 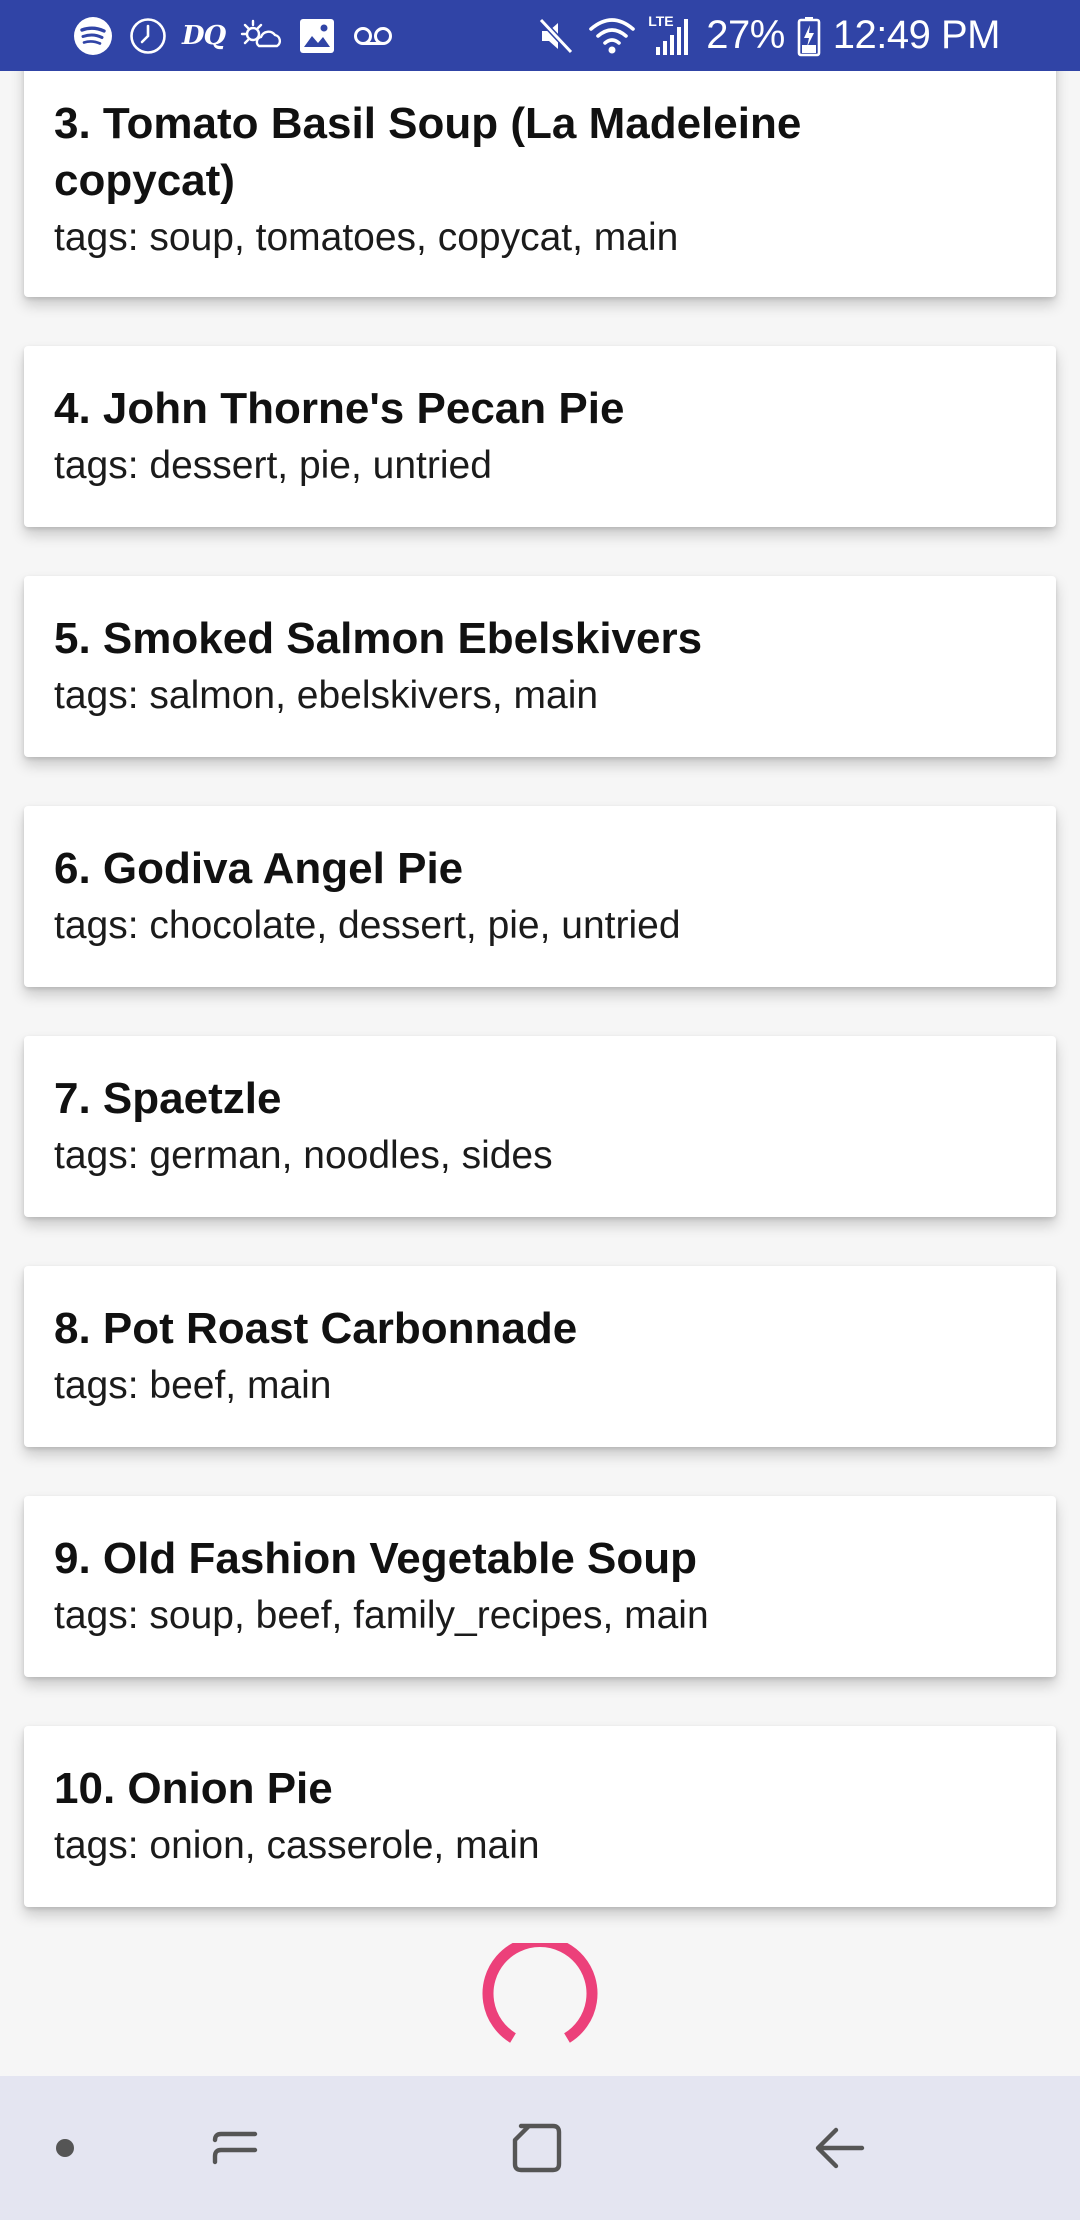 I want to click on recipe-tags: tags: dessert, pie, untried, so click(x=273, y=465).